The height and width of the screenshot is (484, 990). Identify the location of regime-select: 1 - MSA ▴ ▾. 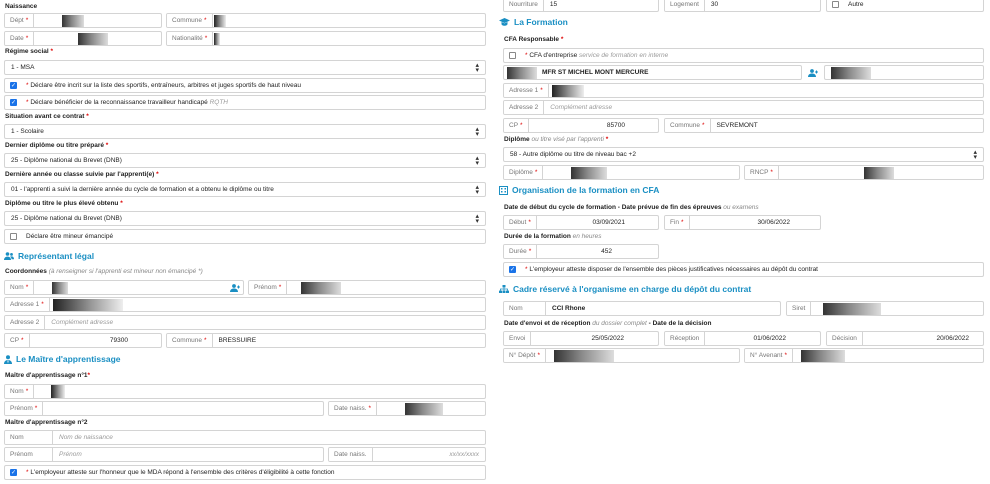
(245, 67).